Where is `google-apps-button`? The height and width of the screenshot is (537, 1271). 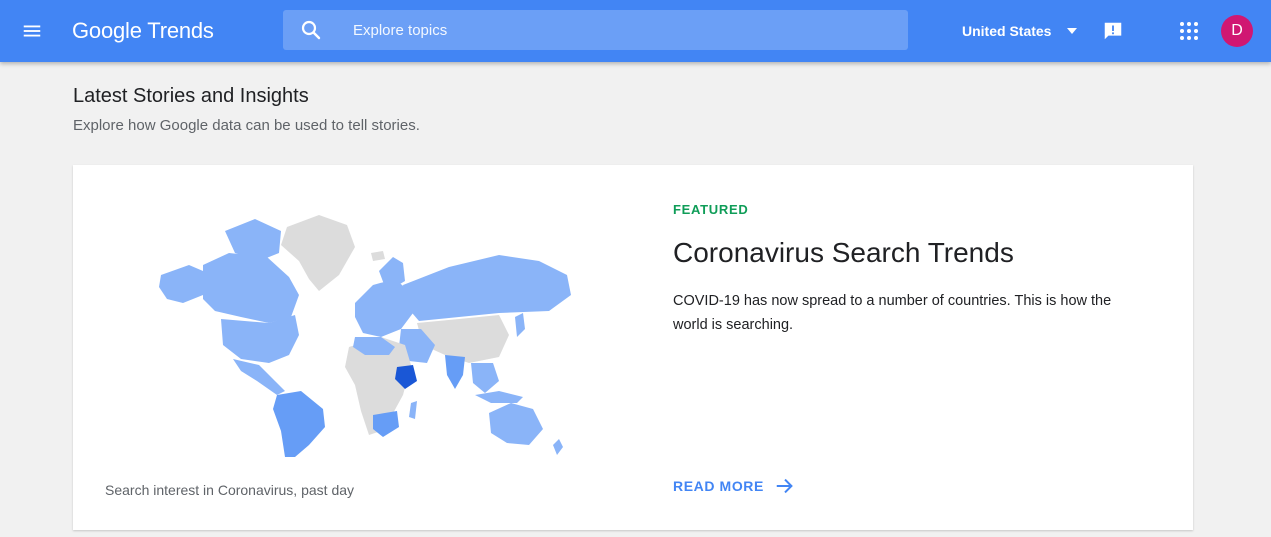 google-apps-button is located at coordinates (1189, 31).